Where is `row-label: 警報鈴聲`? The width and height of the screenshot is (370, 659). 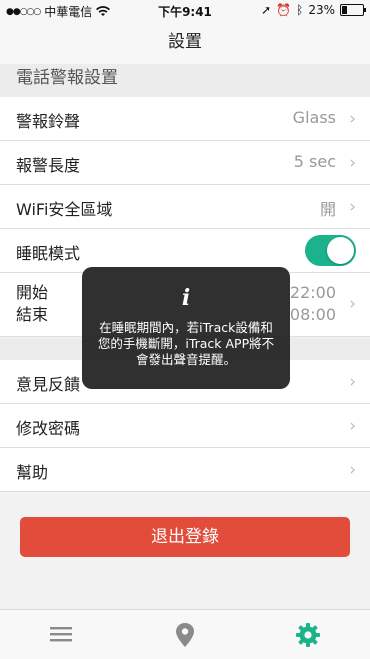 row-label: 警報鈴聲 is located at coordinates (48, 121).